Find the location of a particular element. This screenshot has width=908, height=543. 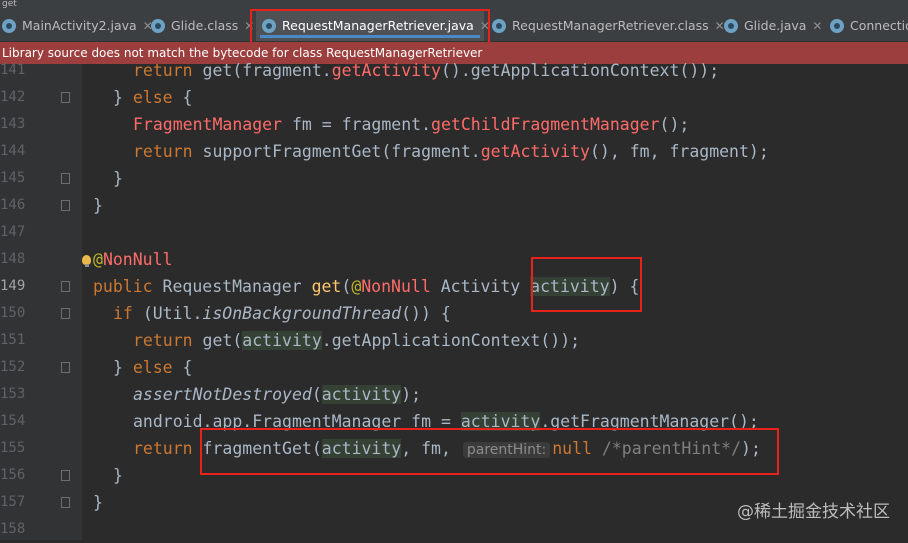

lightbulb-icon is located at coordinates (86, 261).